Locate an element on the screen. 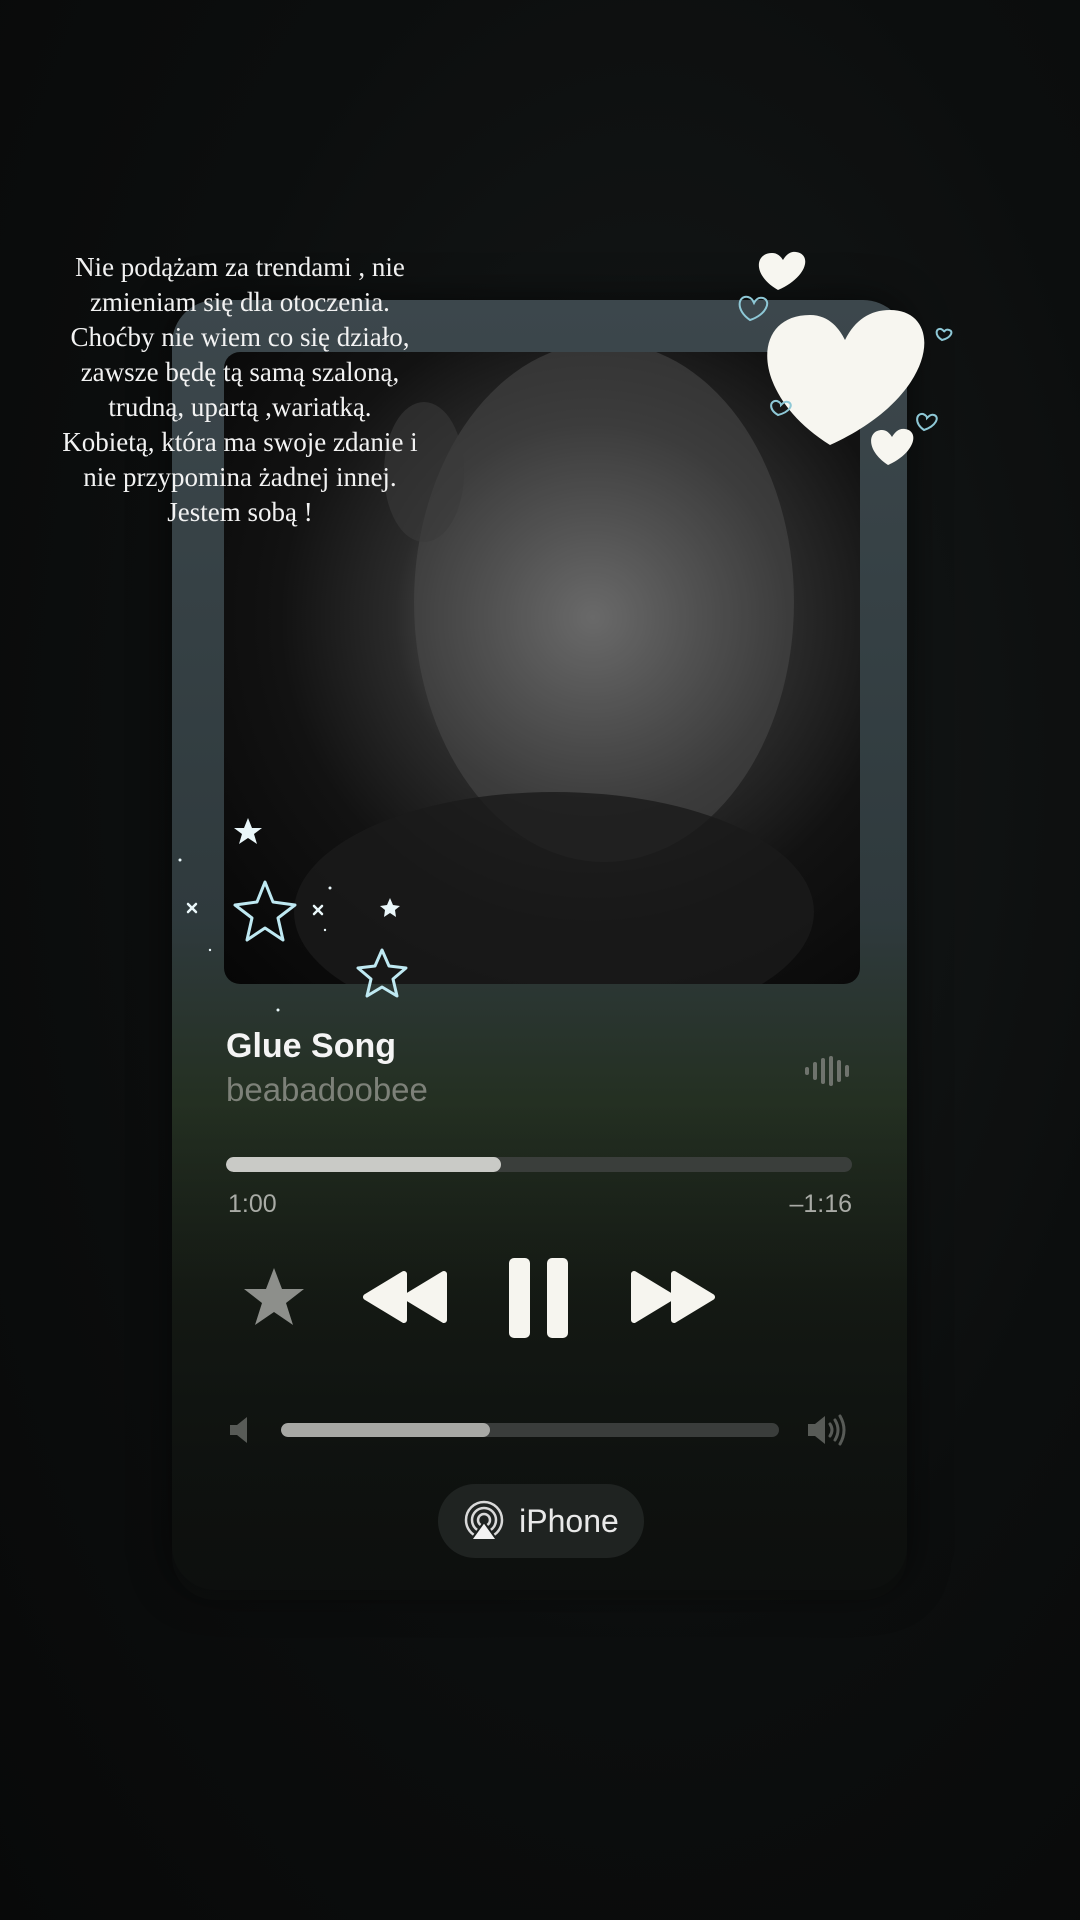 This screenshot has height=1920, width=1080. next-track-button is located at coordinates (673, 1299).